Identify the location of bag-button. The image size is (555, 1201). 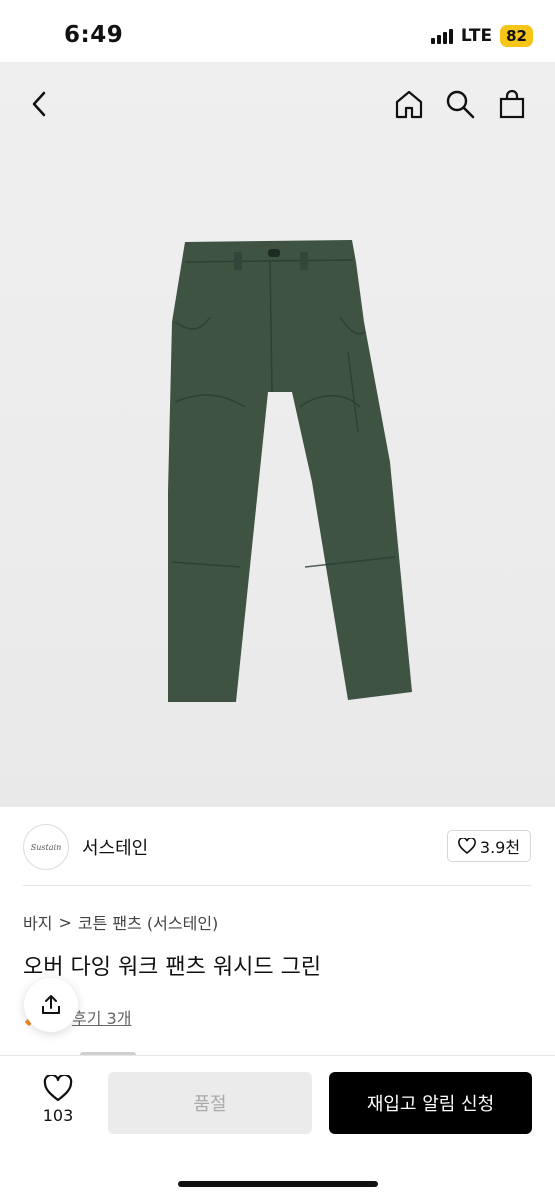
(512, 104).